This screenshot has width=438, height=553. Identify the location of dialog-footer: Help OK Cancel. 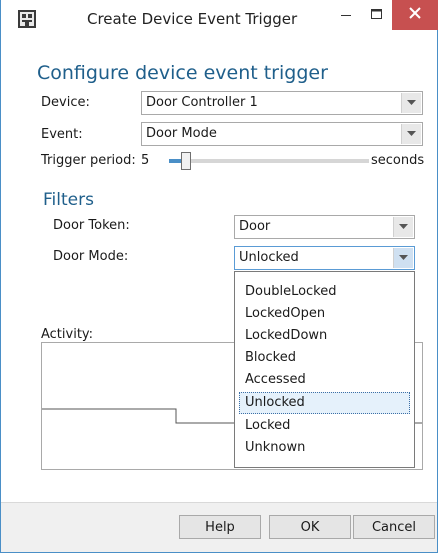
(219, 527).